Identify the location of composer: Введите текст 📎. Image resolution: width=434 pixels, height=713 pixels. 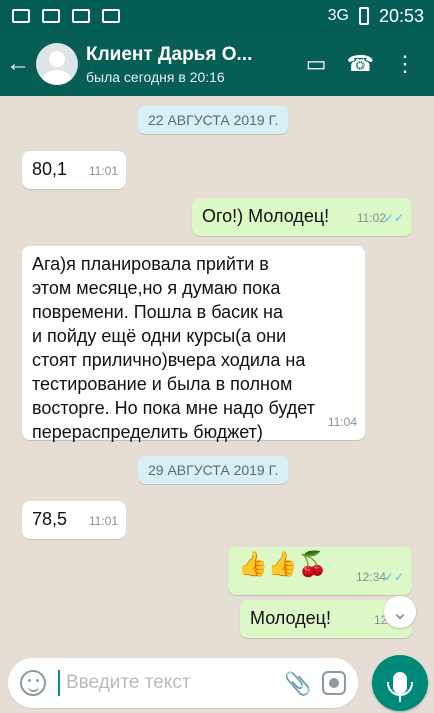
(217, 683).